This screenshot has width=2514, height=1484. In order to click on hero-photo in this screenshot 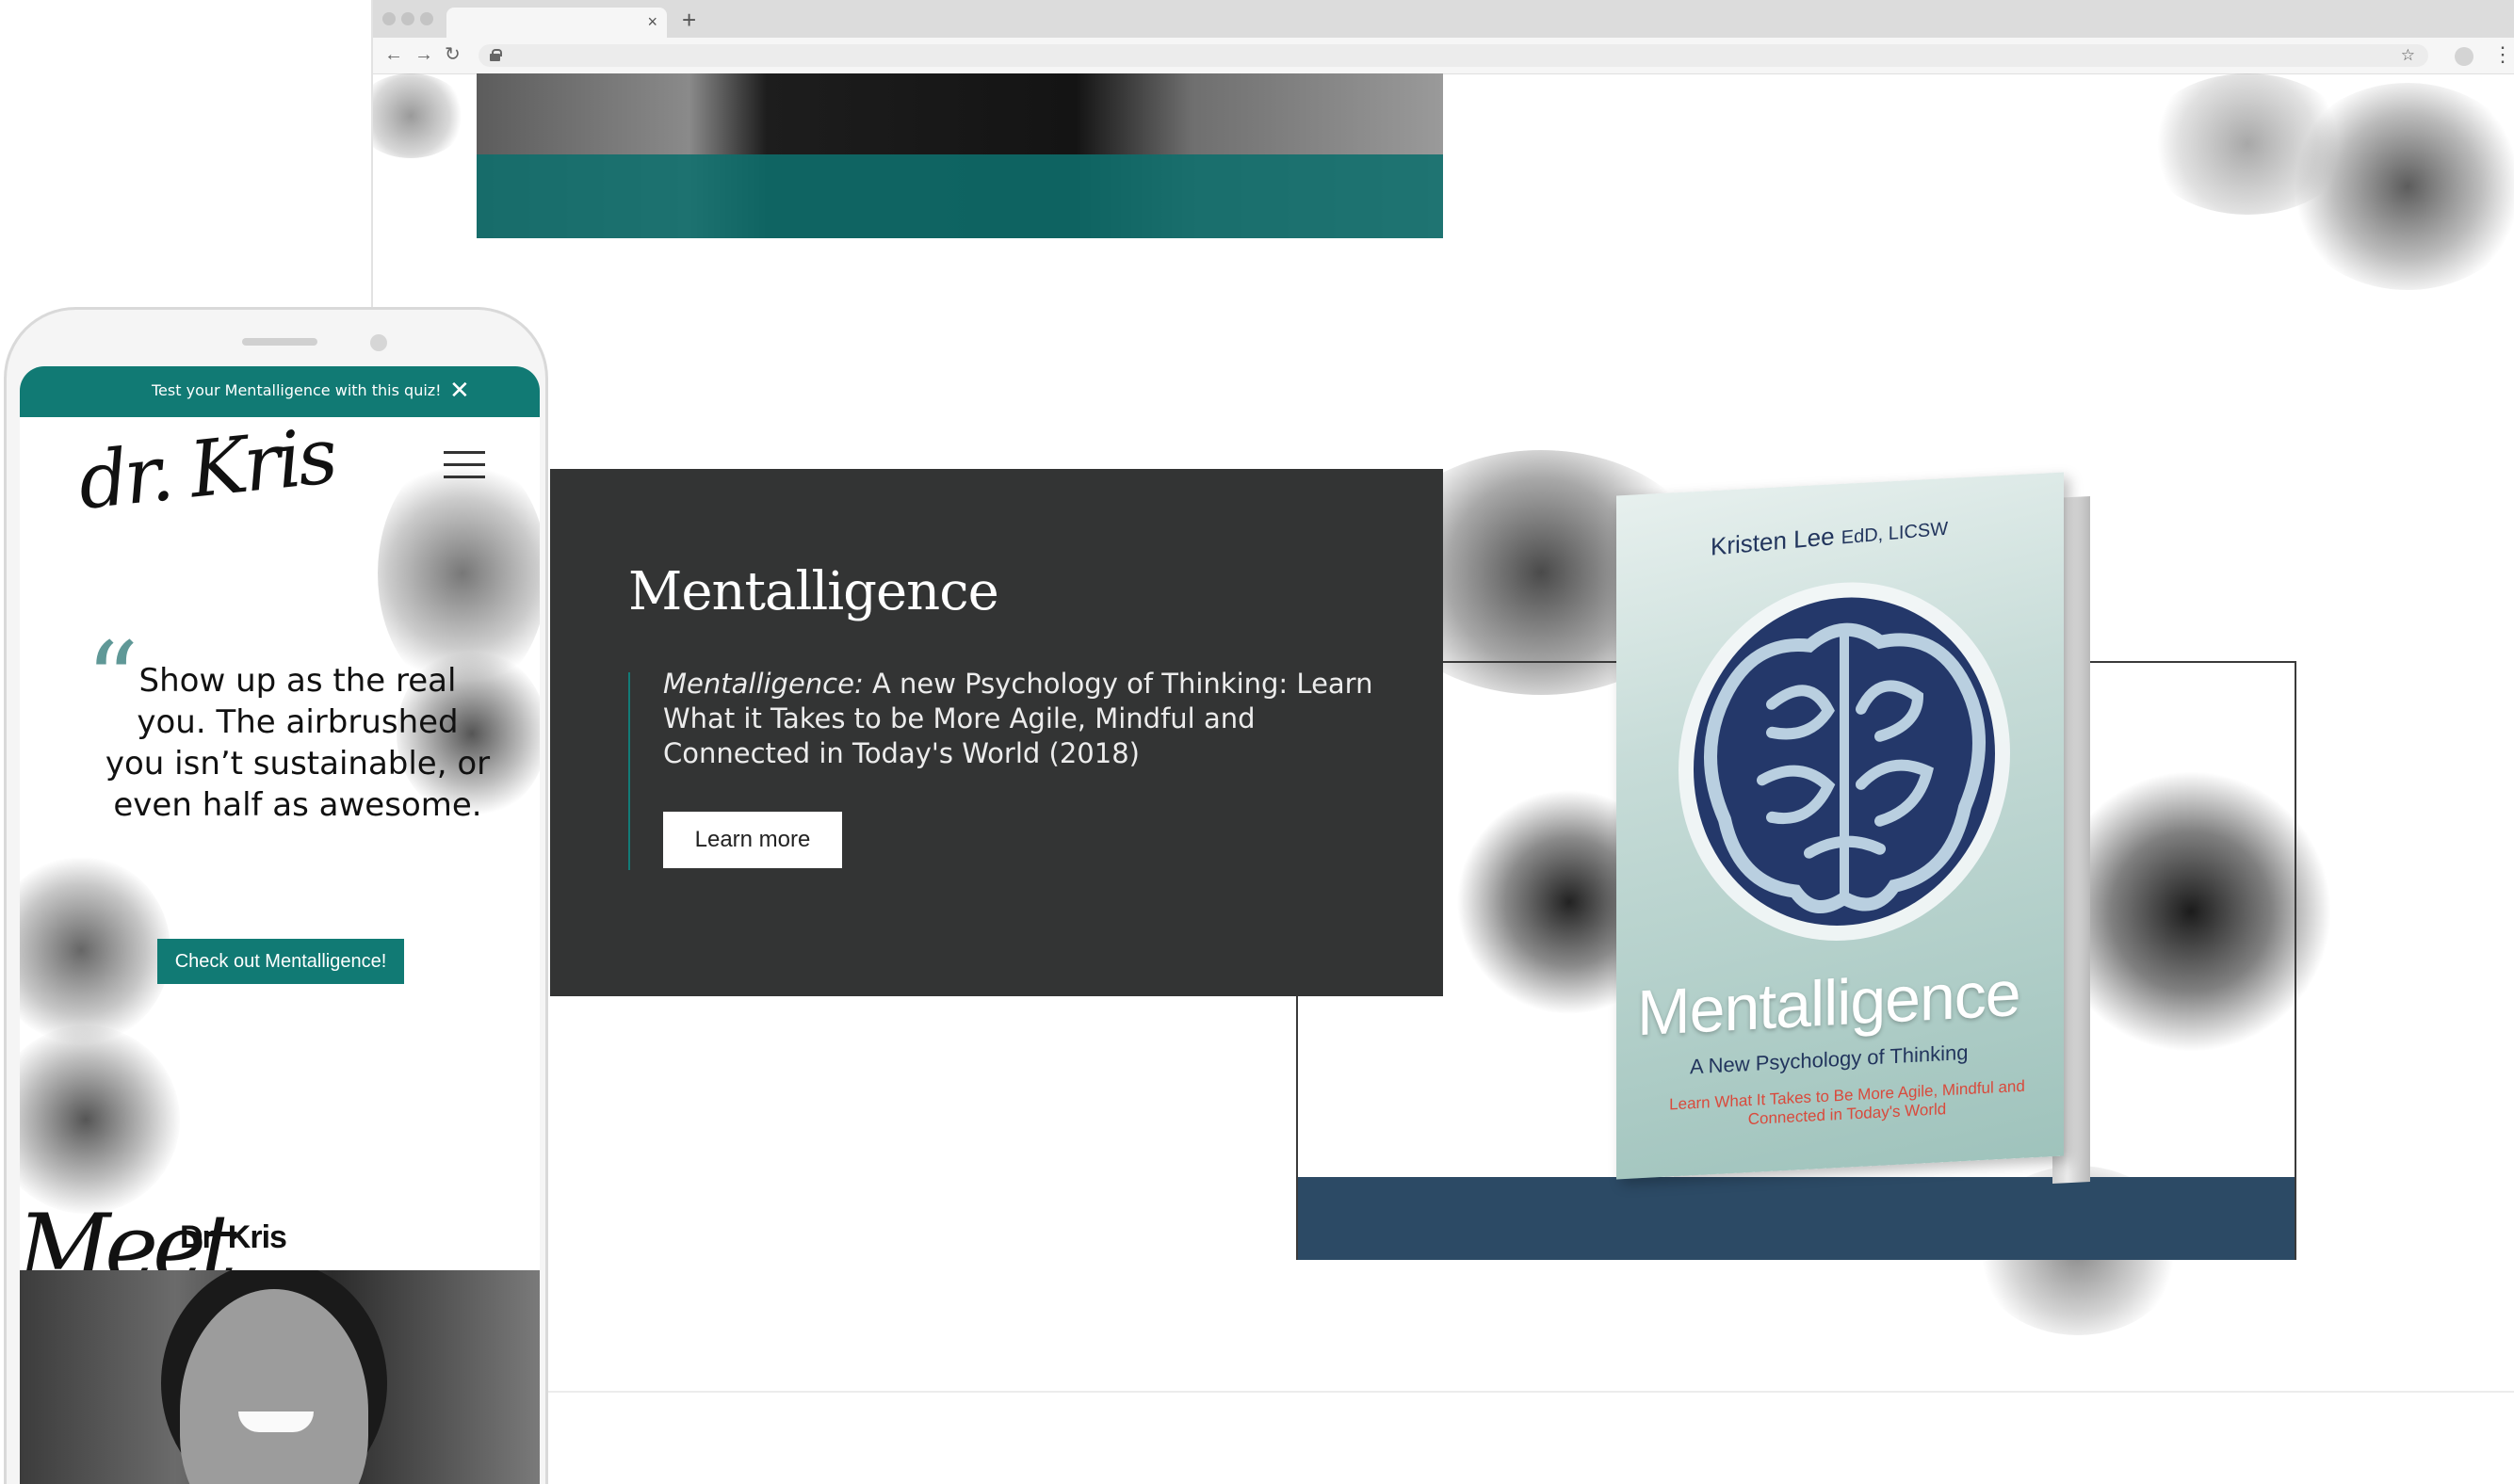, I will do `click(960, 155)`.